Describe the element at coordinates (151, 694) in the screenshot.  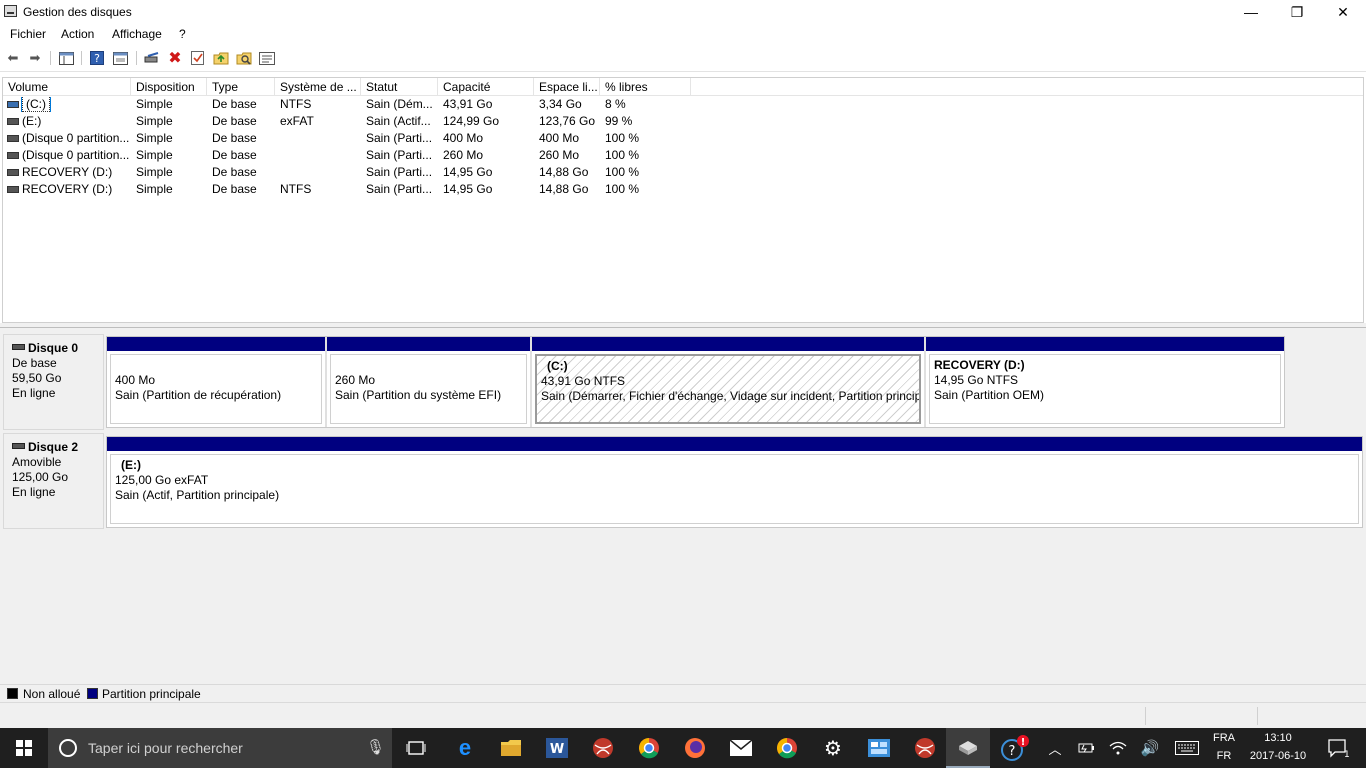
I see `legend-primary: Partition principale` at that location.